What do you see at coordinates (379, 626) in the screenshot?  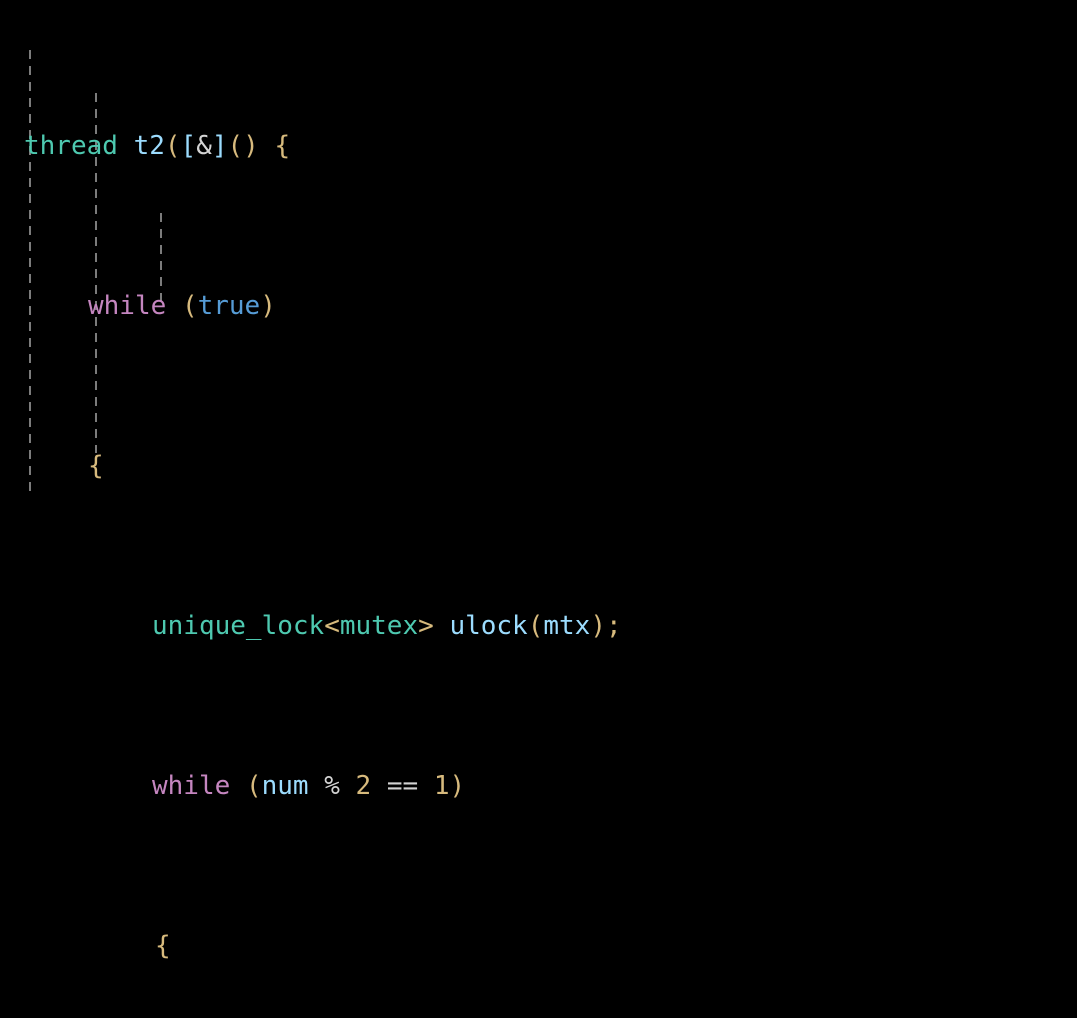 I see `token-type-mutex: mutex` at bounding box center [379, 626].